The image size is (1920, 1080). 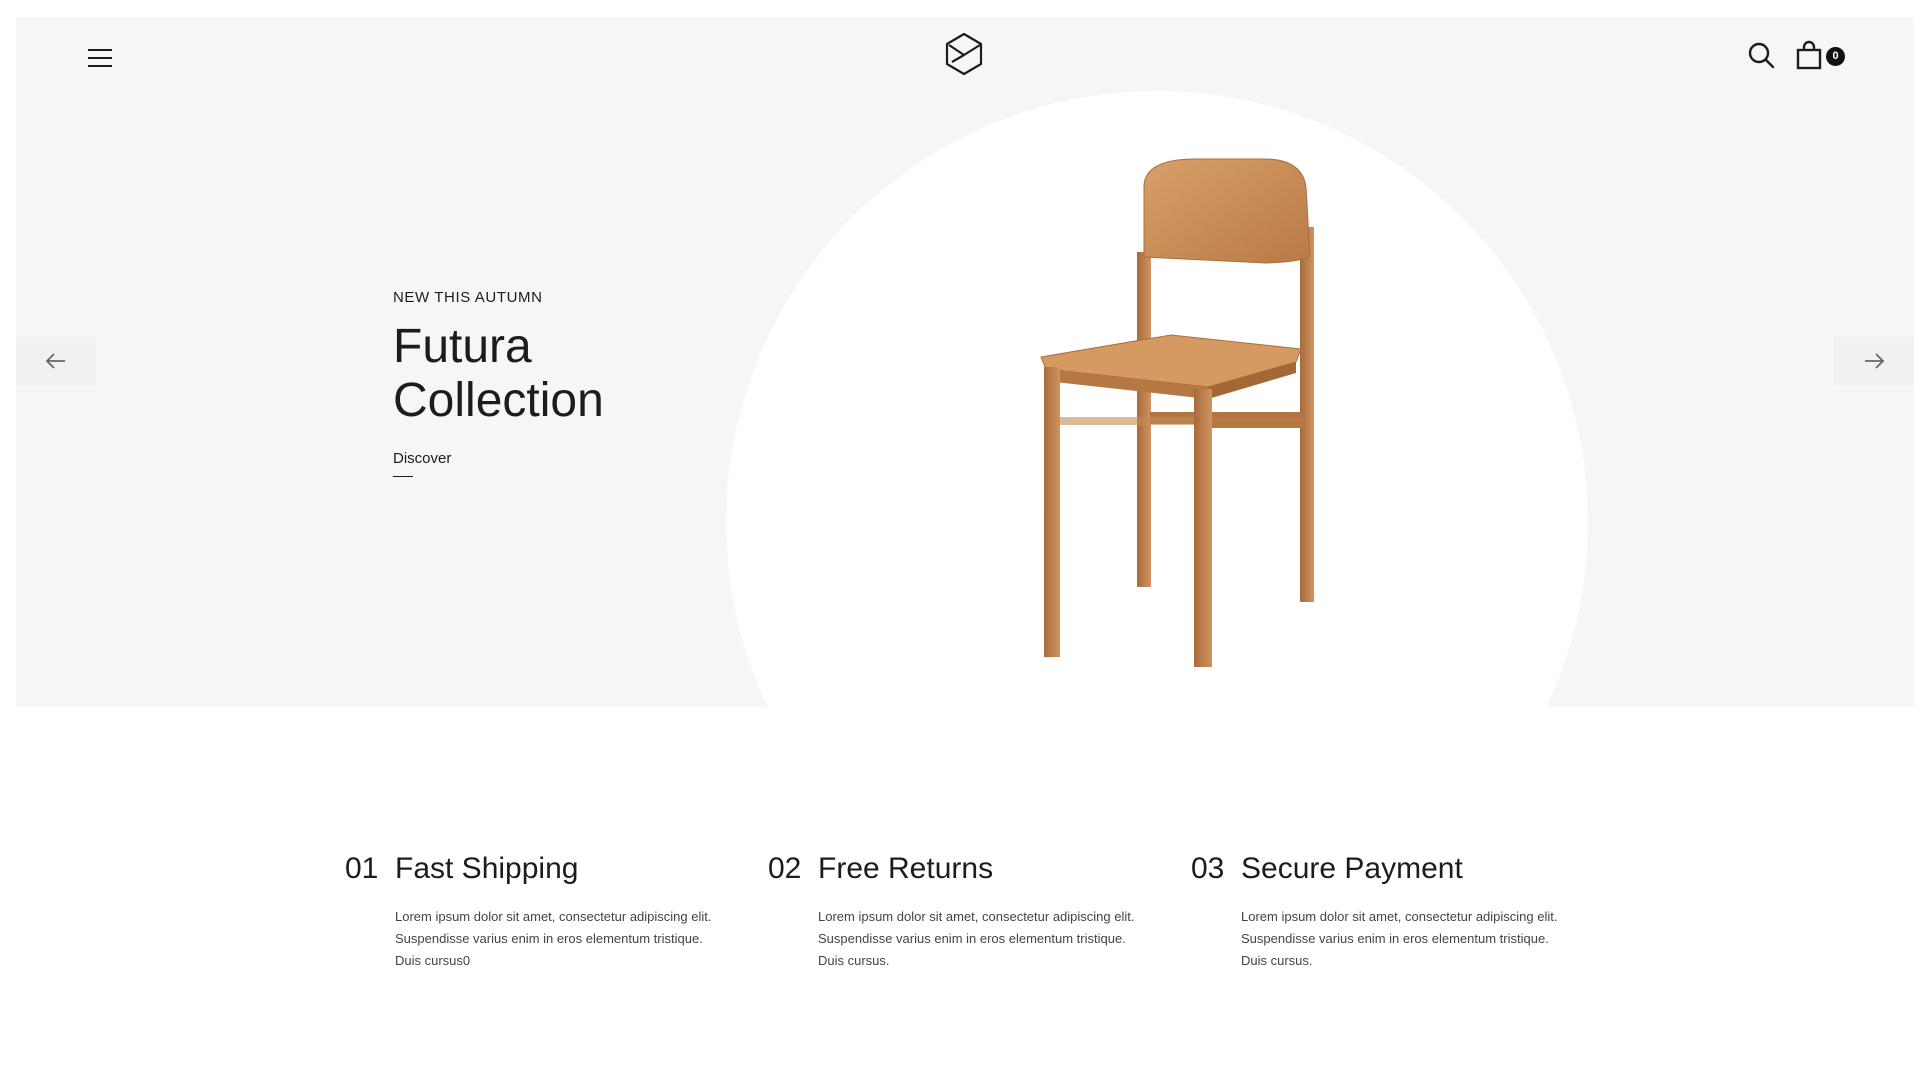 I want to click on hero-eyebrow: NEW THIS AUTUMN, so click(x=468, y=297).